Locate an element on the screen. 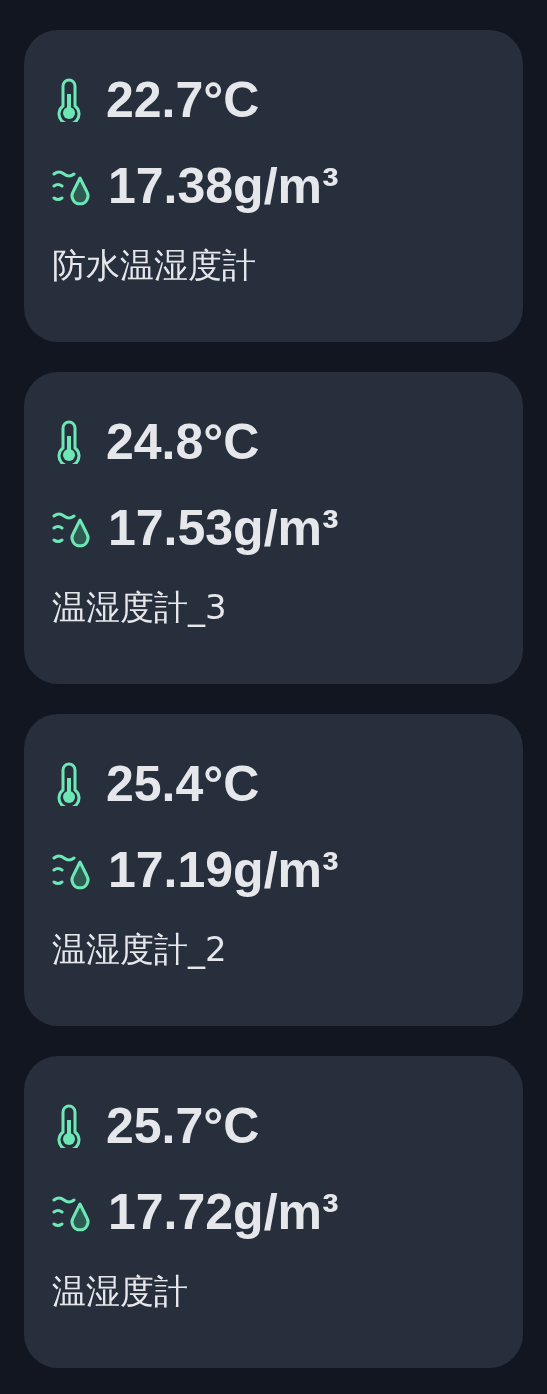 This screenshot has width=547, height=1394. temperature-value: 25.7°C is located at coordinates (183, 1126).